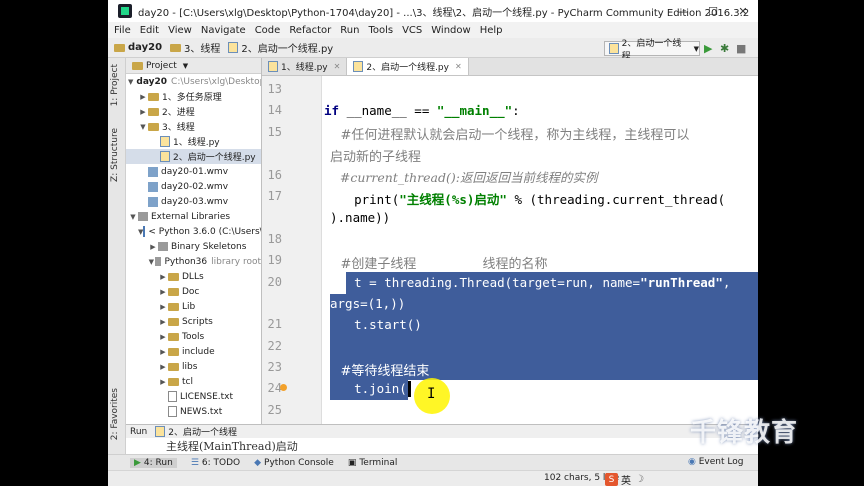 The height and width of the screenshot is (486, 864). I want to click on tree-item-scripts: ▶ Scripts, so click(193, 321).